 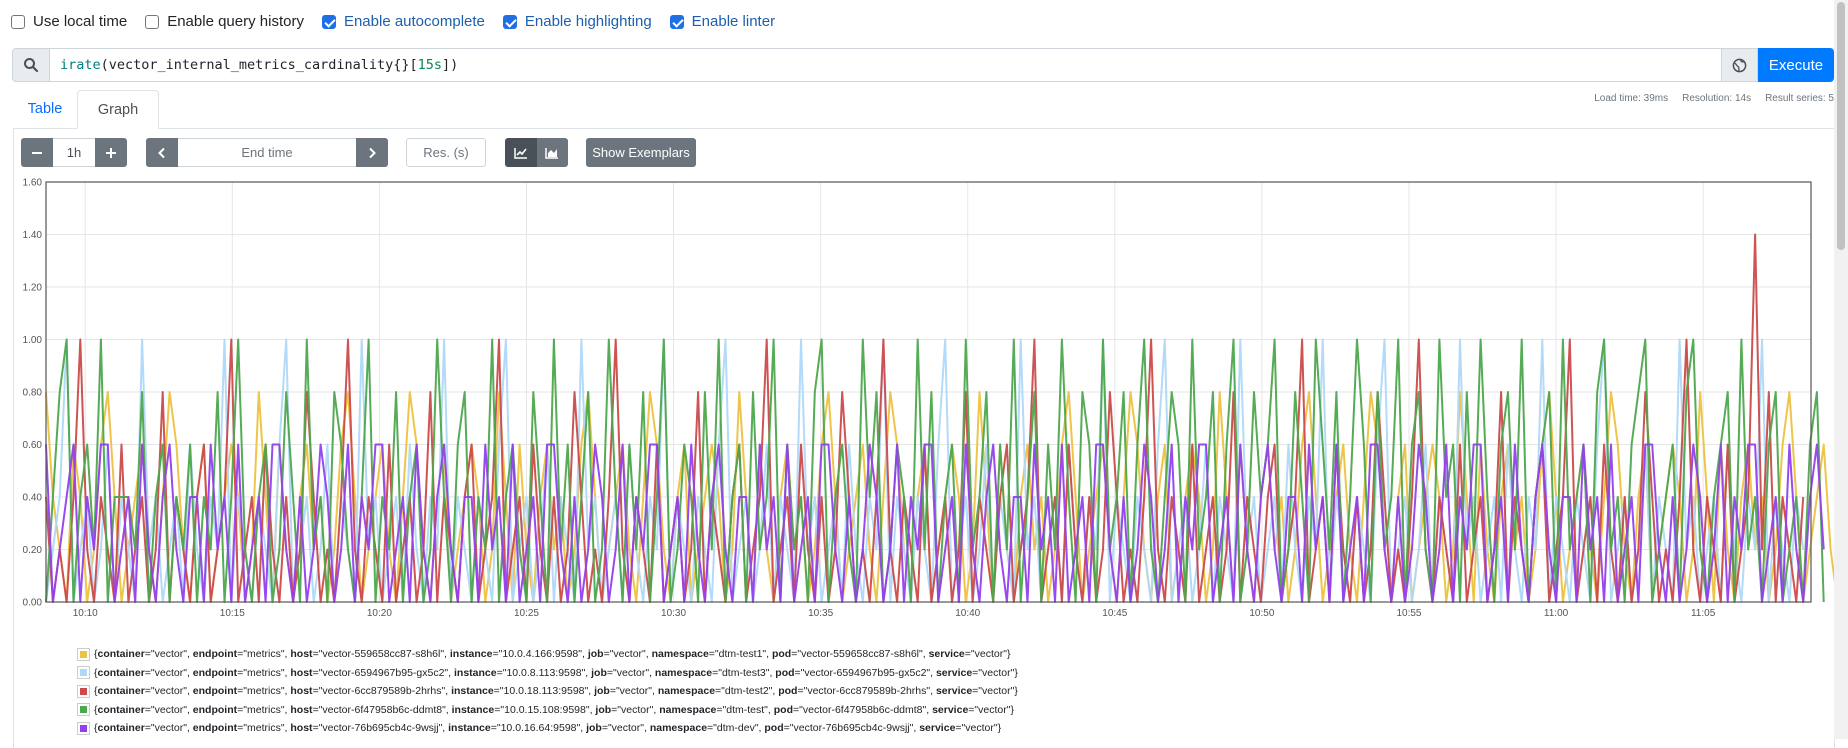 I want to click on enable-autocomplete-option: Enable autocomplete, so click(x=403, y=21).